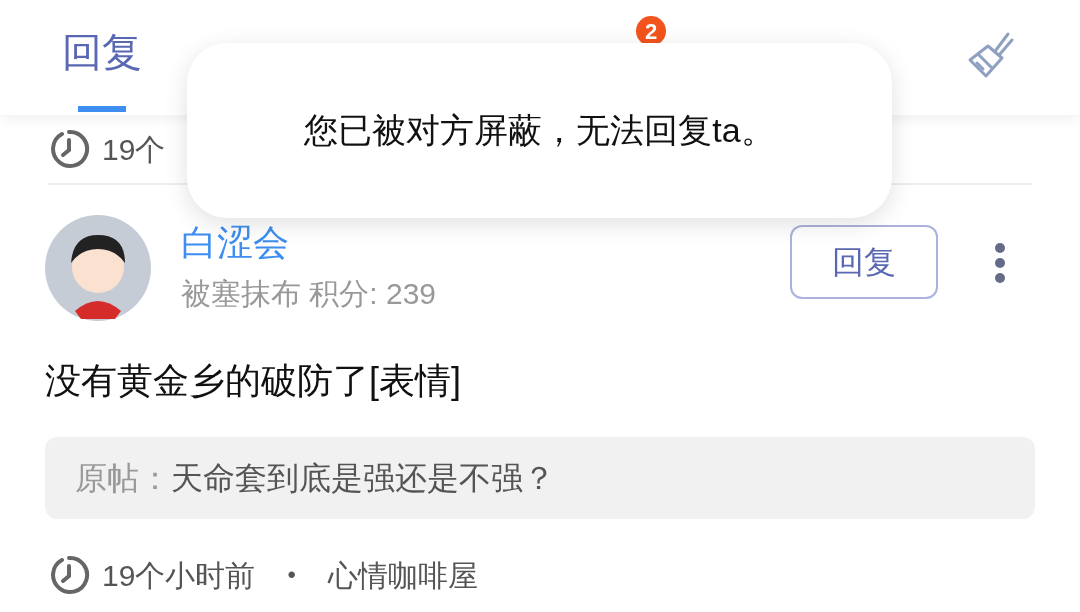  Describe the element at coordinates (864, 262) in the screenshot. I see `reply-button: 回复` at that location.